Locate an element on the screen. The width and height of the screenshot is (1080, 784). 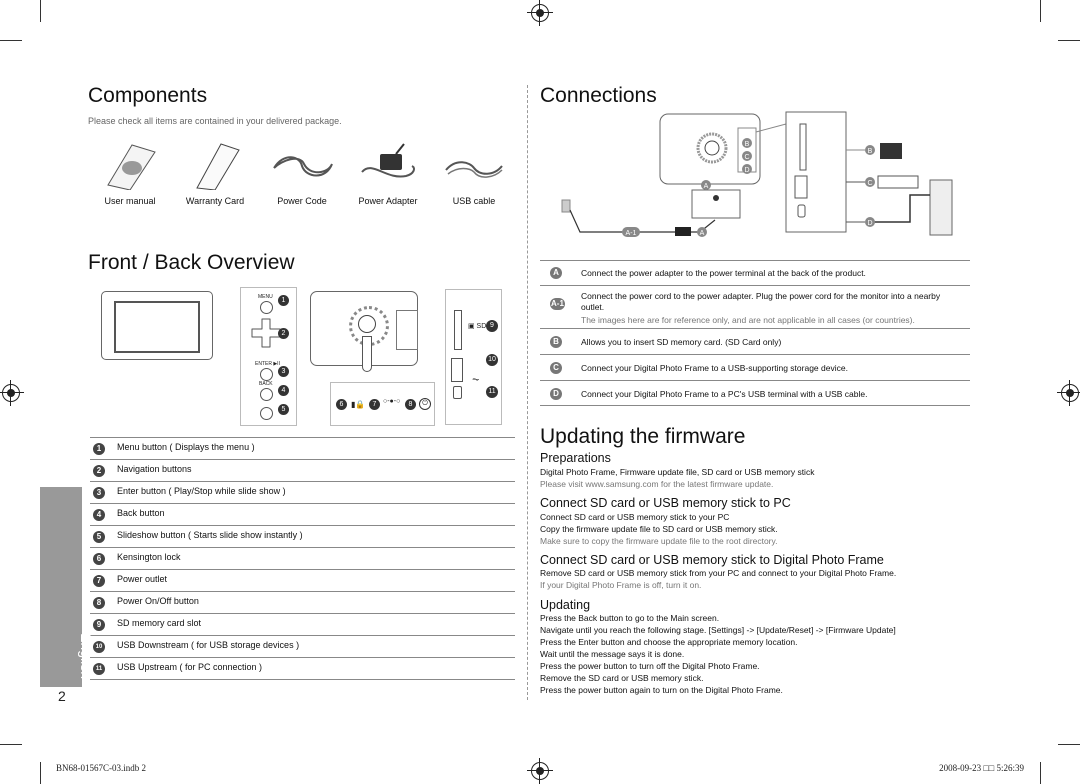
badge-d-right: D is located at coordinates (870, 222).